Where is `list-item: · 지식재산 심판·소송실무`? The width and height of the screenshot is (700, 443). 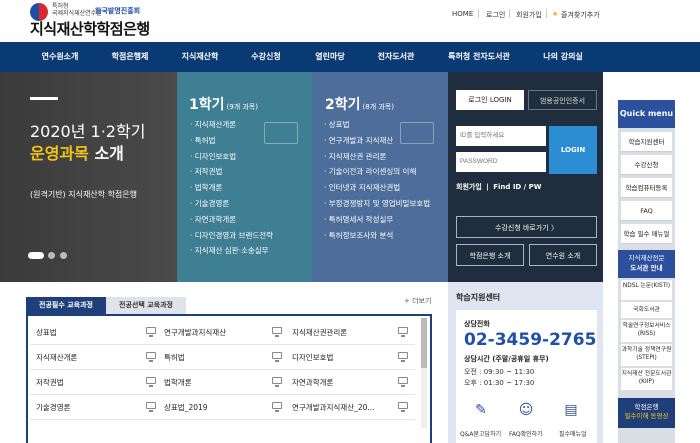 list-item: · 지식재산 심판·소송실무 is located at coordinates (229, 251).